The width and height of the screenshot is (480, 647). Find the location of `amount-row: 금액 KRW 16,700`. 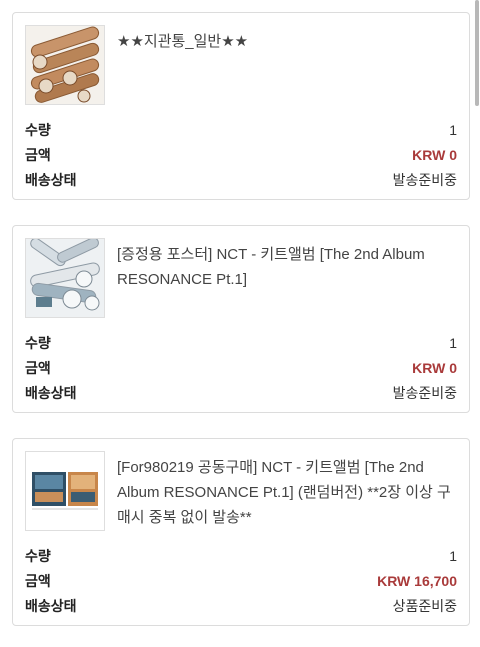

amount-row: 금액 KRW 16,700 is located at coordinates (241, 580).